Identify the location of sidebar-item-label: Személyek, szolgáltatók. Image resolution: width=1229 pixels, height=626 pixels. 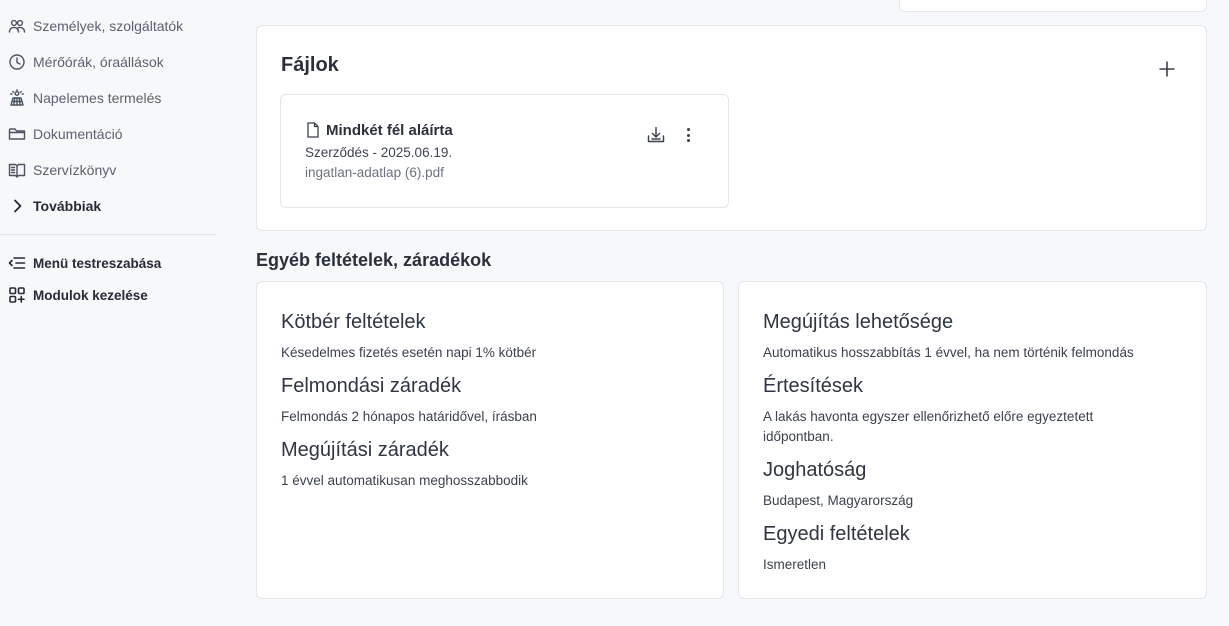
(108, 26).